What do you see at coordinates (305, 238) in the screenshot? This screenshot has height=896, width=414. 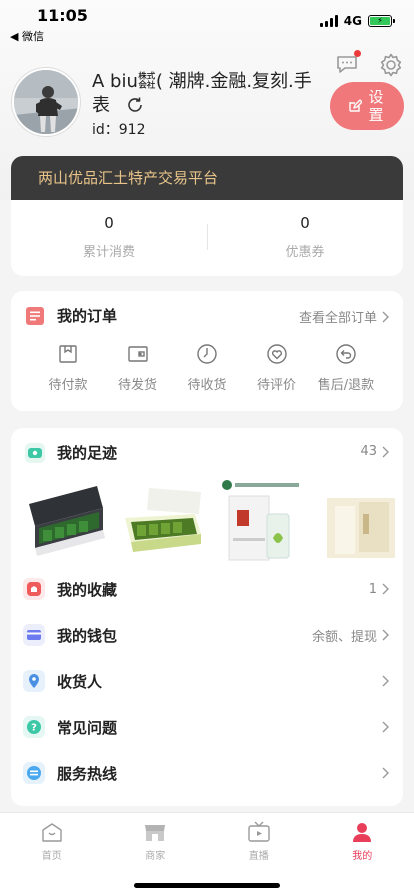 I see `stat-coupons: 0 优惠券` at bounding box center [305, 238].